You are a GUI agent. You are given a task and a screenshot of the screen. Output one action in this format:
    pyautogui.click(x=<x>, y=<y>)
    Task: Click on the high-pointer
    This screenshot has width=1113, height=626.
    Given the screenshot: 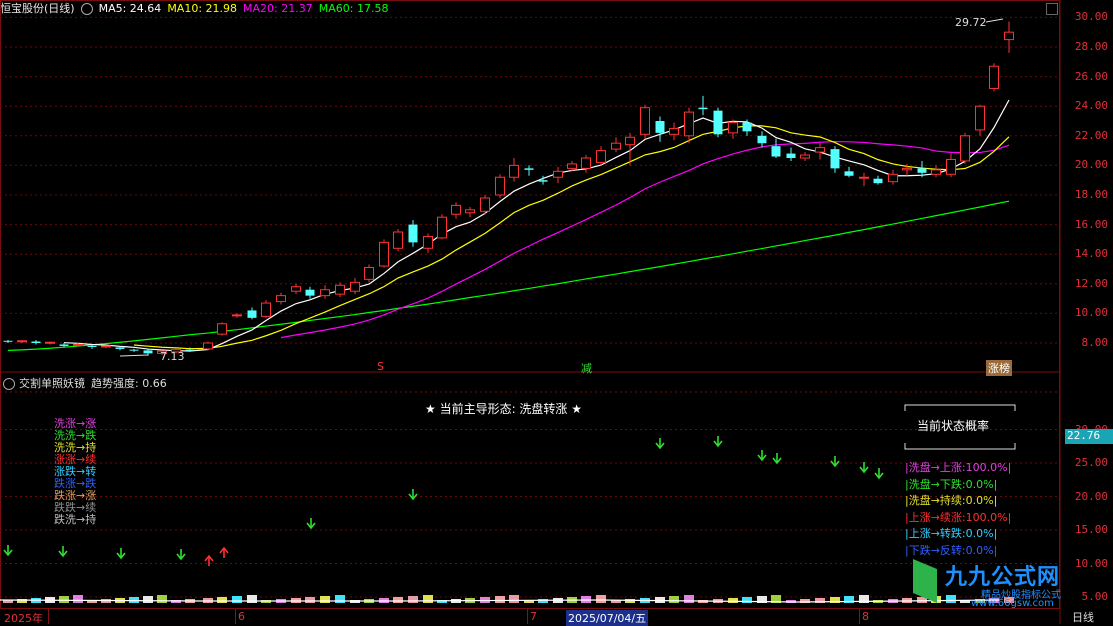 What is the action you would take?
    pyautogui.click(x=994, y=20)
    